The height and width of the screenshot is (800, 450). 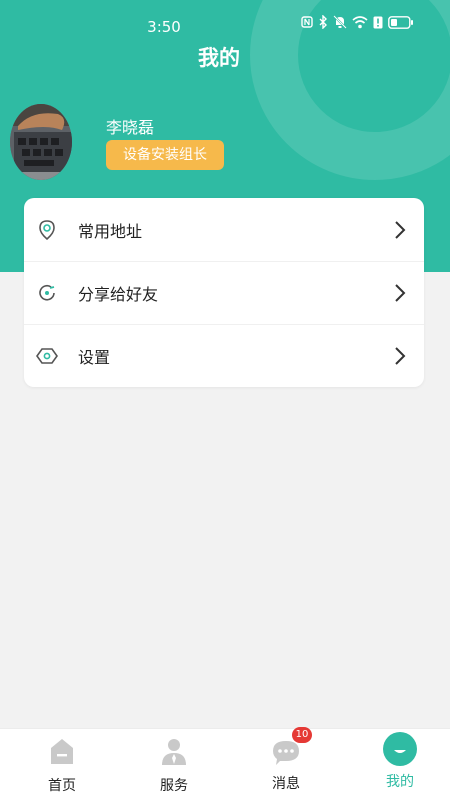 What do you see at coordinates (340, 22) in the screenshot?
I see `mute-bell-icon` at bounding box center [340, 22].